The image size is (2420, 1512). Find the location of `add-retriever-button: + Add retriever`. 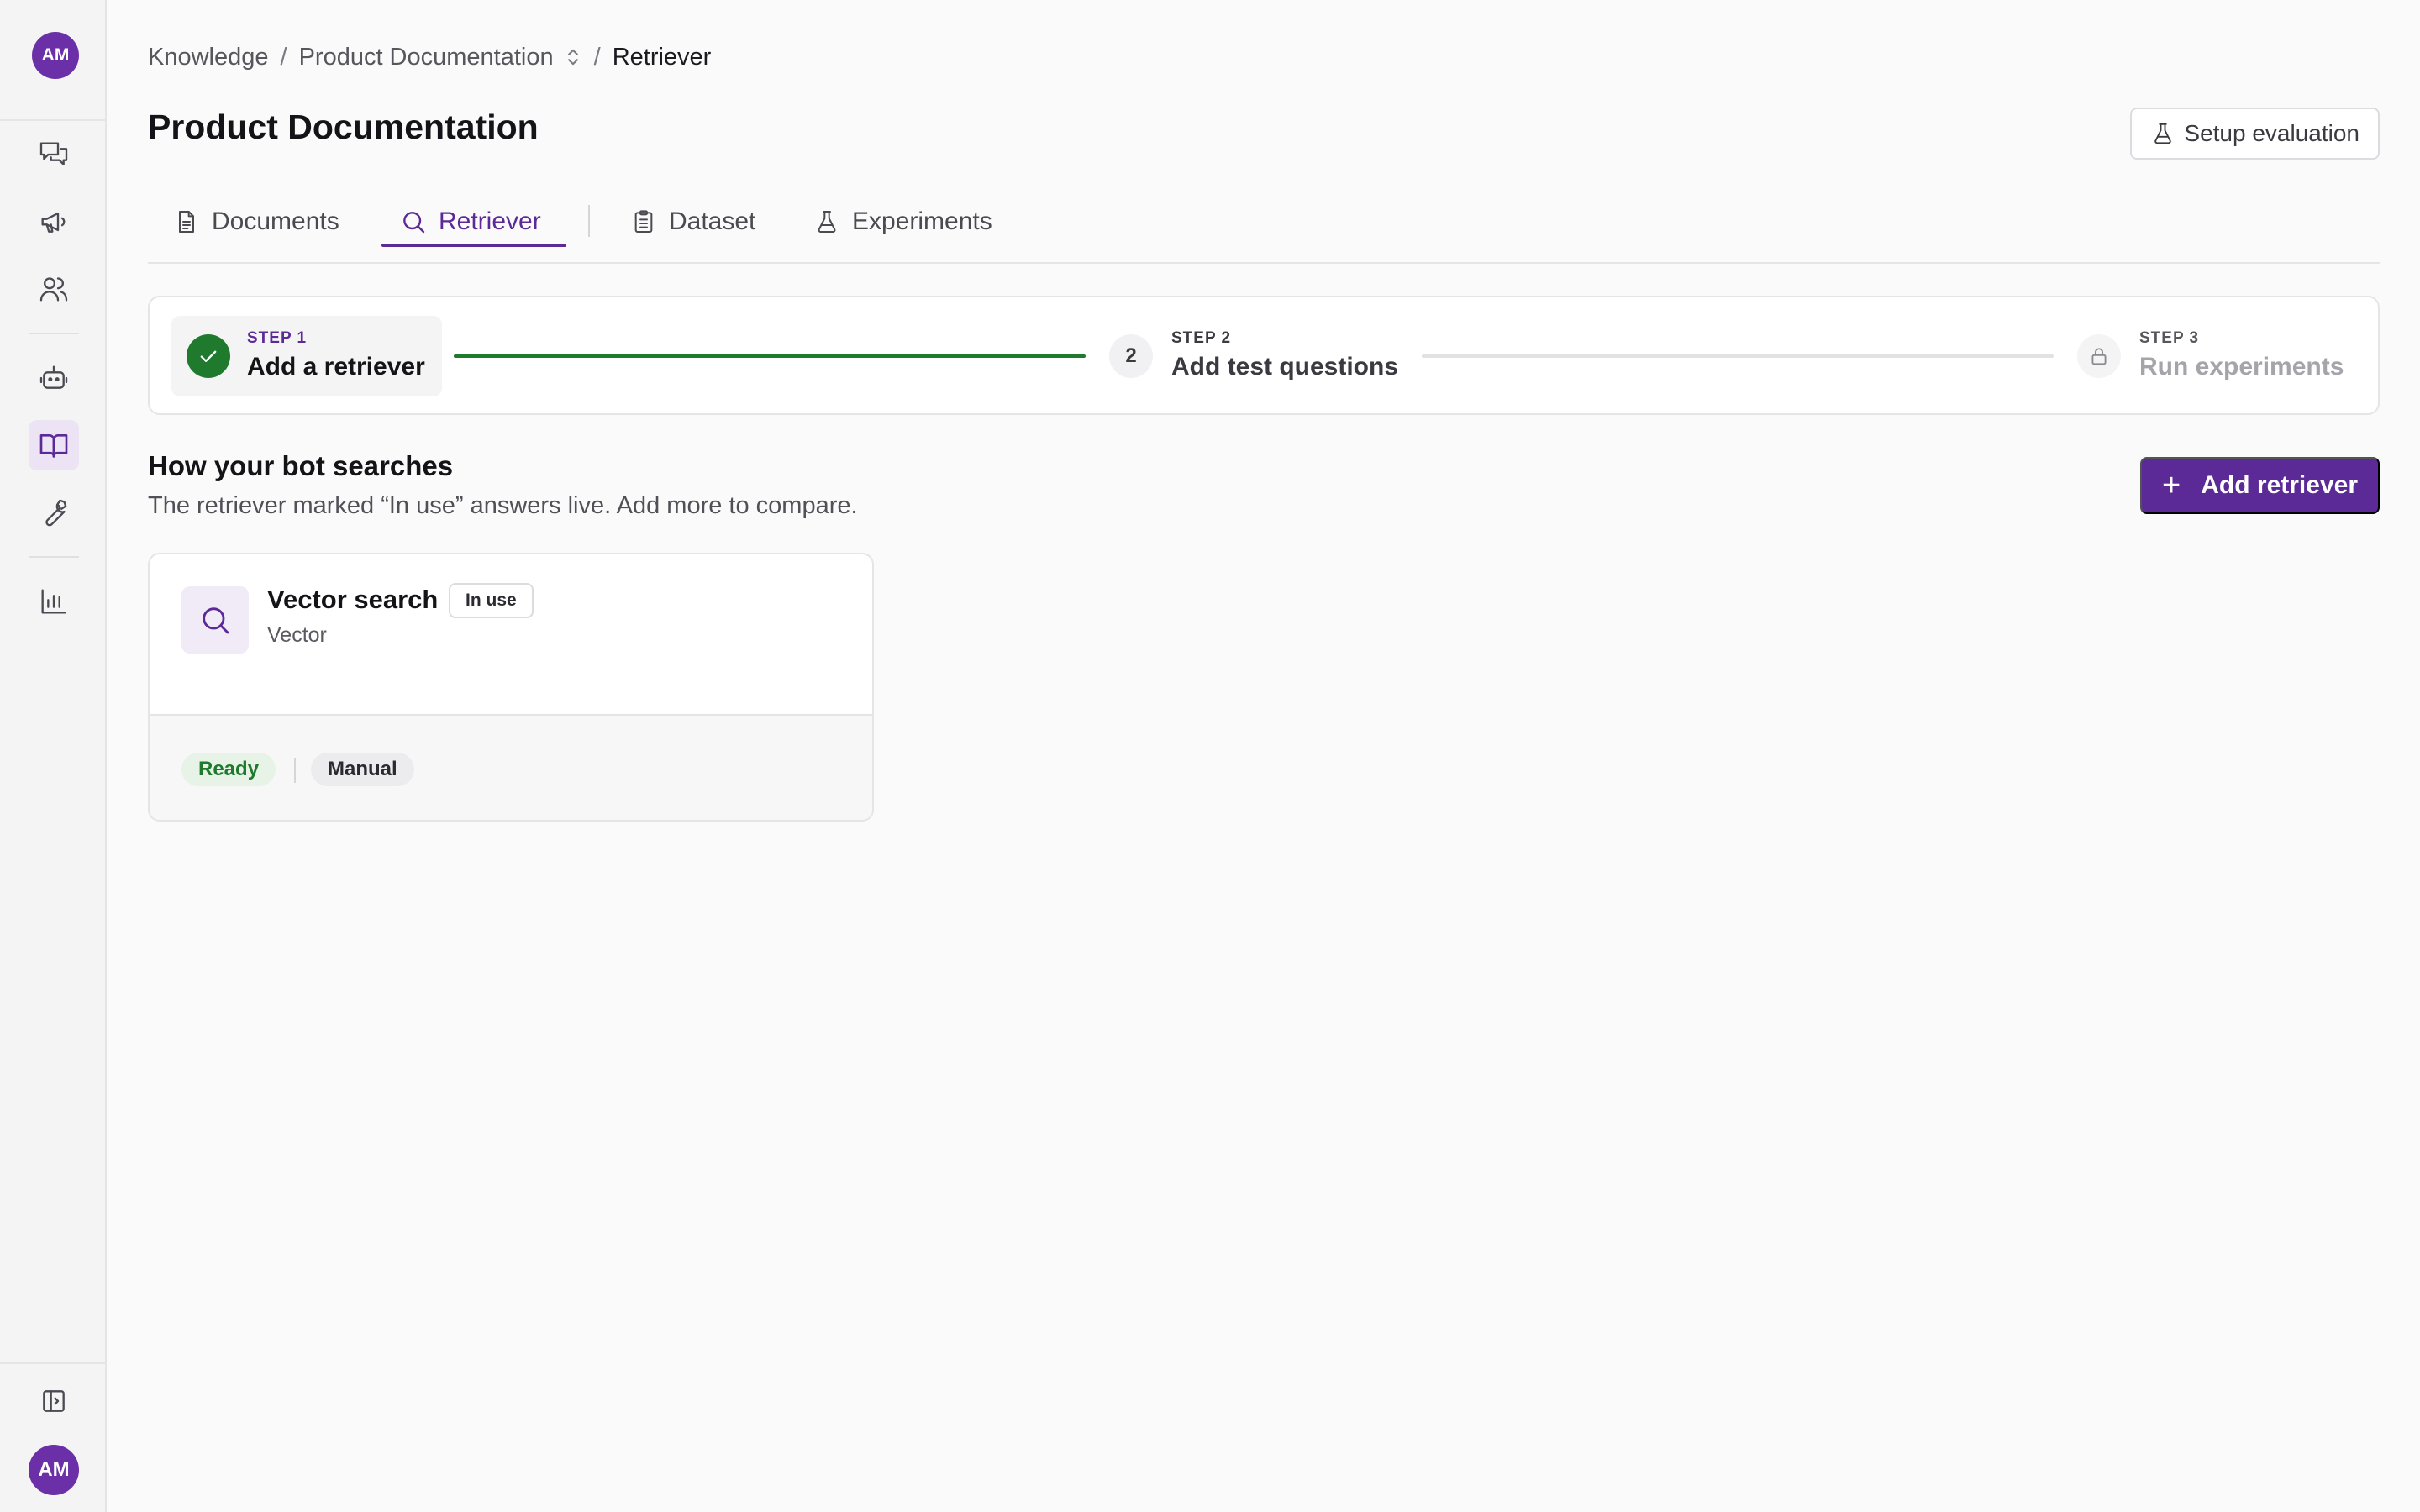

add-retriever-button: + Add retriever is located at coordinates (2260, 485).